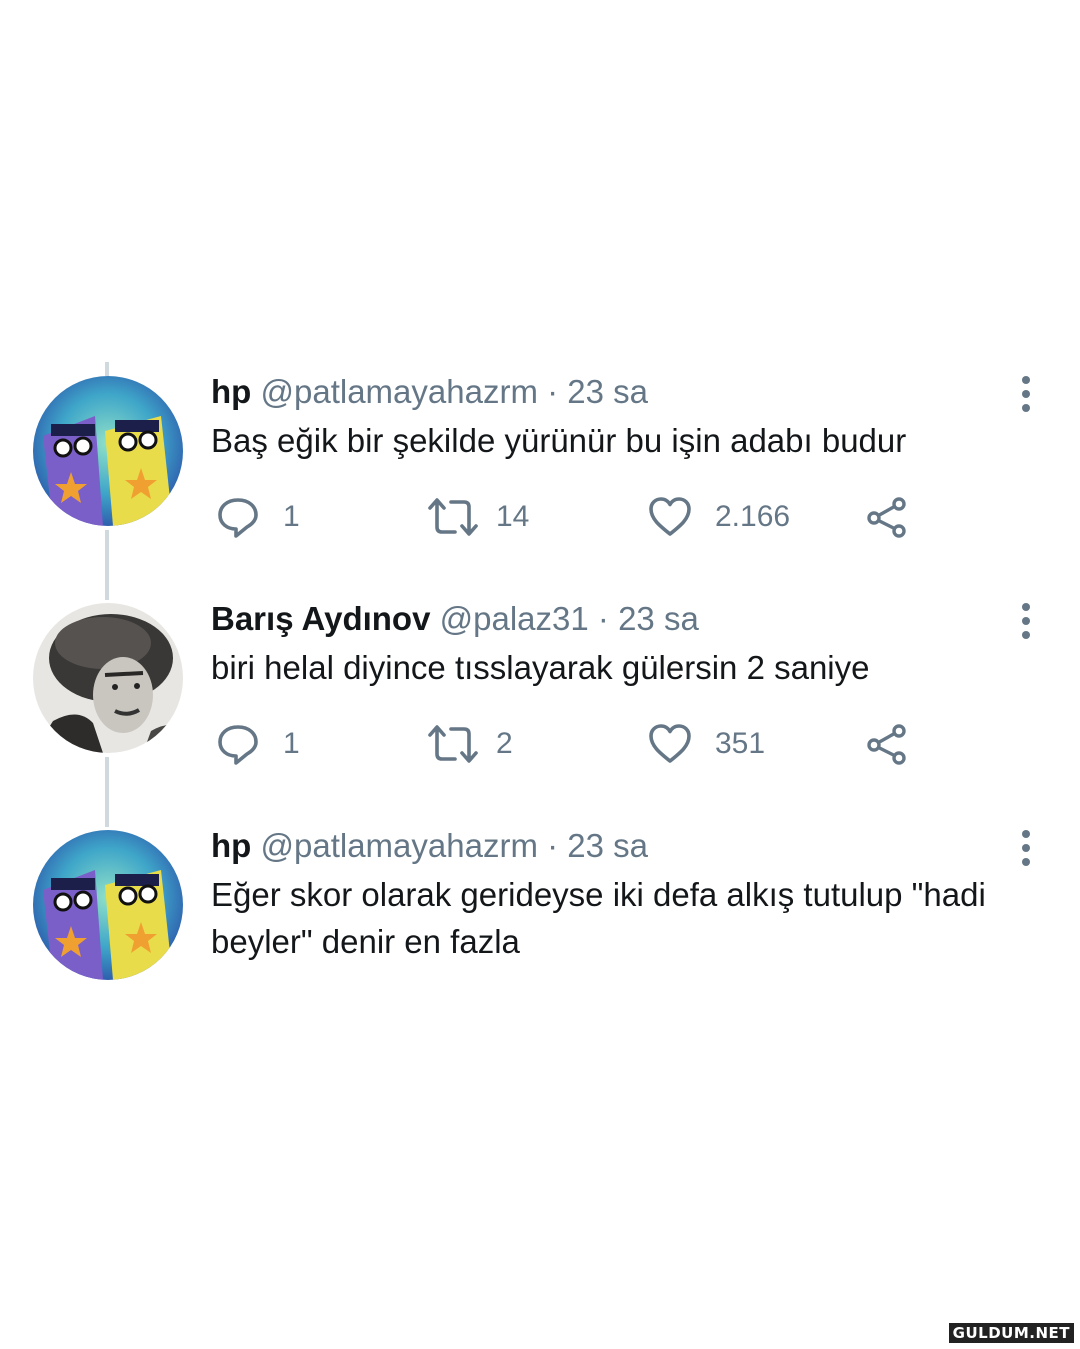 The width and height of the screenshot is (1080, 1349). What do you see at coordinates (706, 744) in the screenshot?
I see `like-button: 351` at bounding box center [706, 744].